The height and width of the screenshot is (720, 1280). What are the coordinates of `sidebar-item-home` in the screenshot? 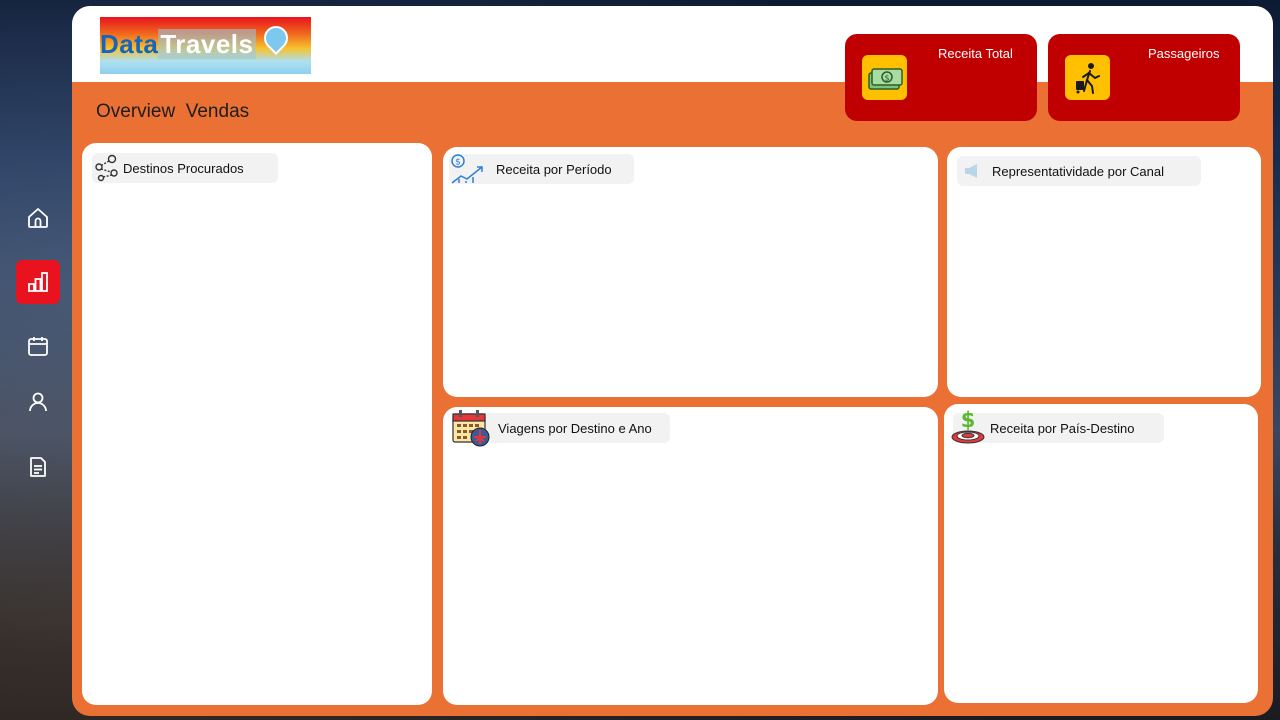 It's located at (38, 218).